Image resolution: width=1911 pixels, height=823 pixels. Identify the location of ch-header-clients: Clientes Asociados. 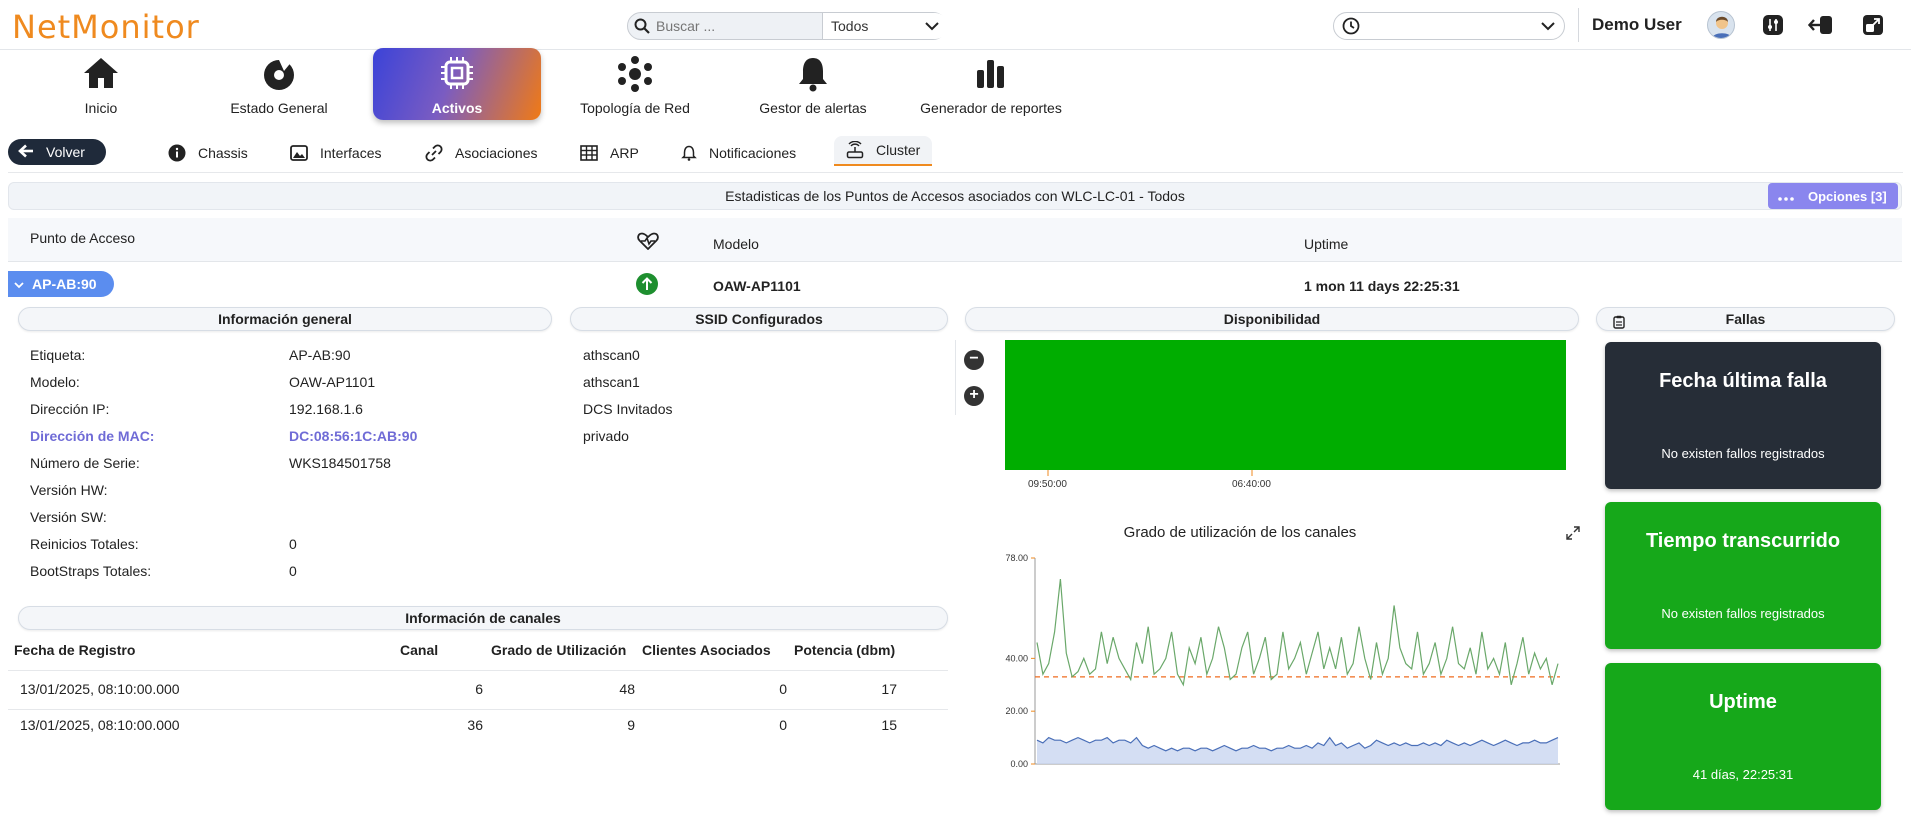
(706, 650).